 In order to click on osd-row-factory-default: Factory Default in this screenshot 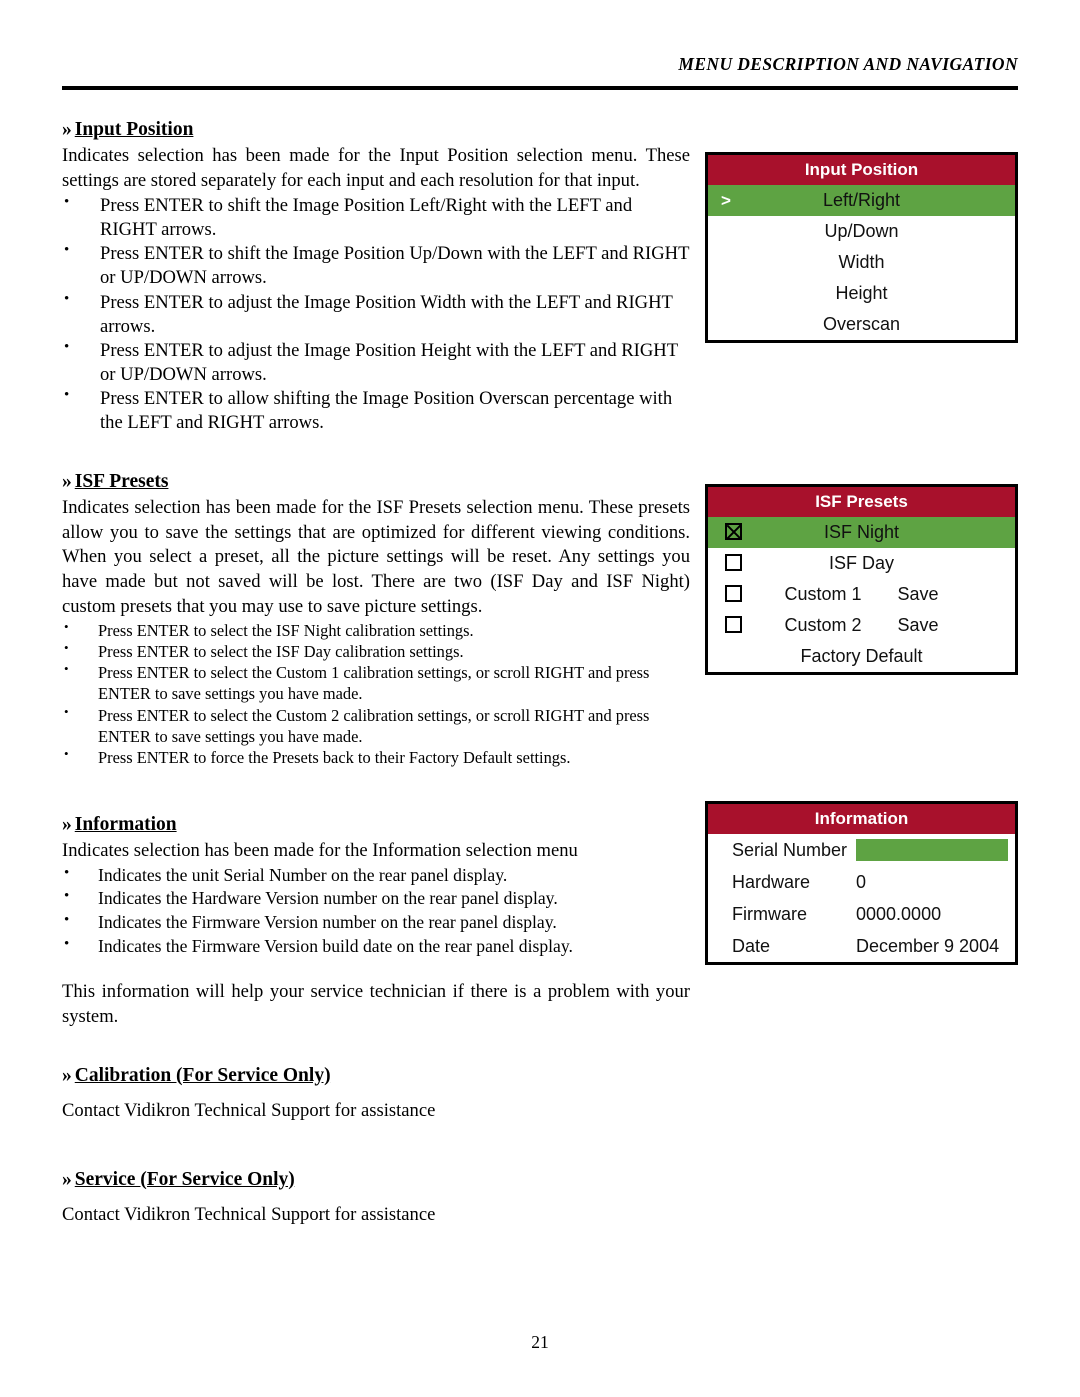, I will do `click(861, 656)`.